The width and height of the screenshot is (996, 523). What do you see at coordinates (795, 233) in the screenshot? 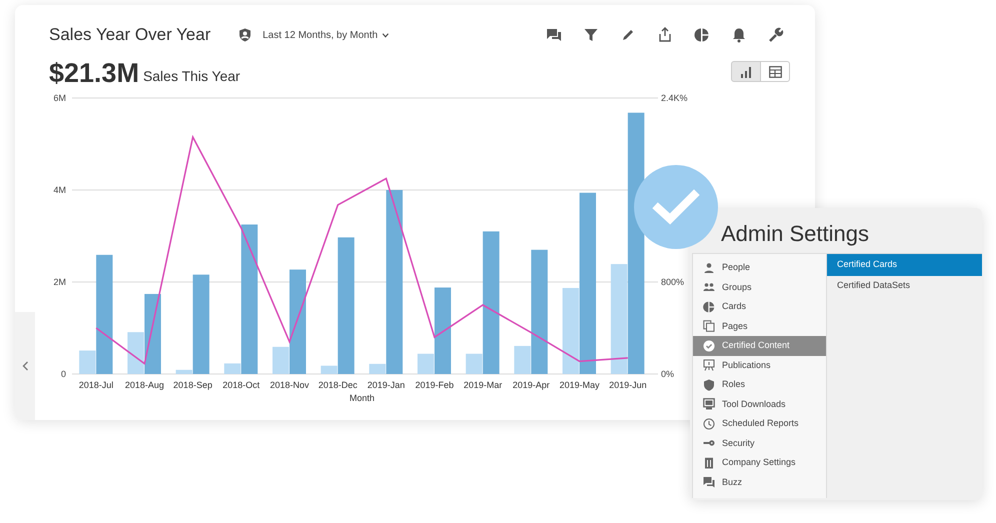
I see `panel-title: Admin Settings` at bounding box center [795, 233].